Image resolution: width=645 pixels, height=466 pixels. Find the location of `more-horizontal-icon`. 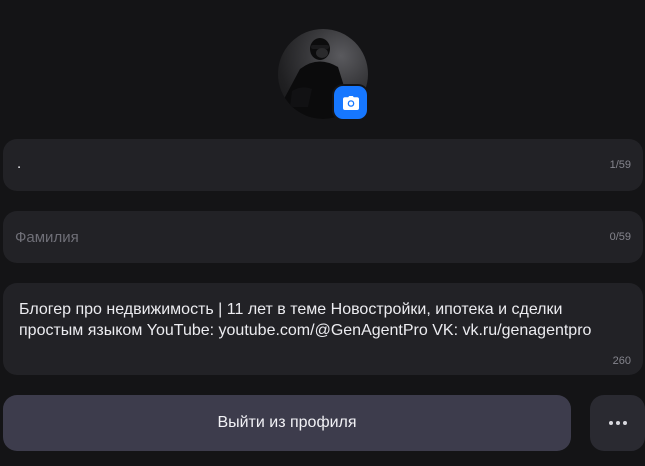

more-horizontal-icon is located at coordinates (617, 423).